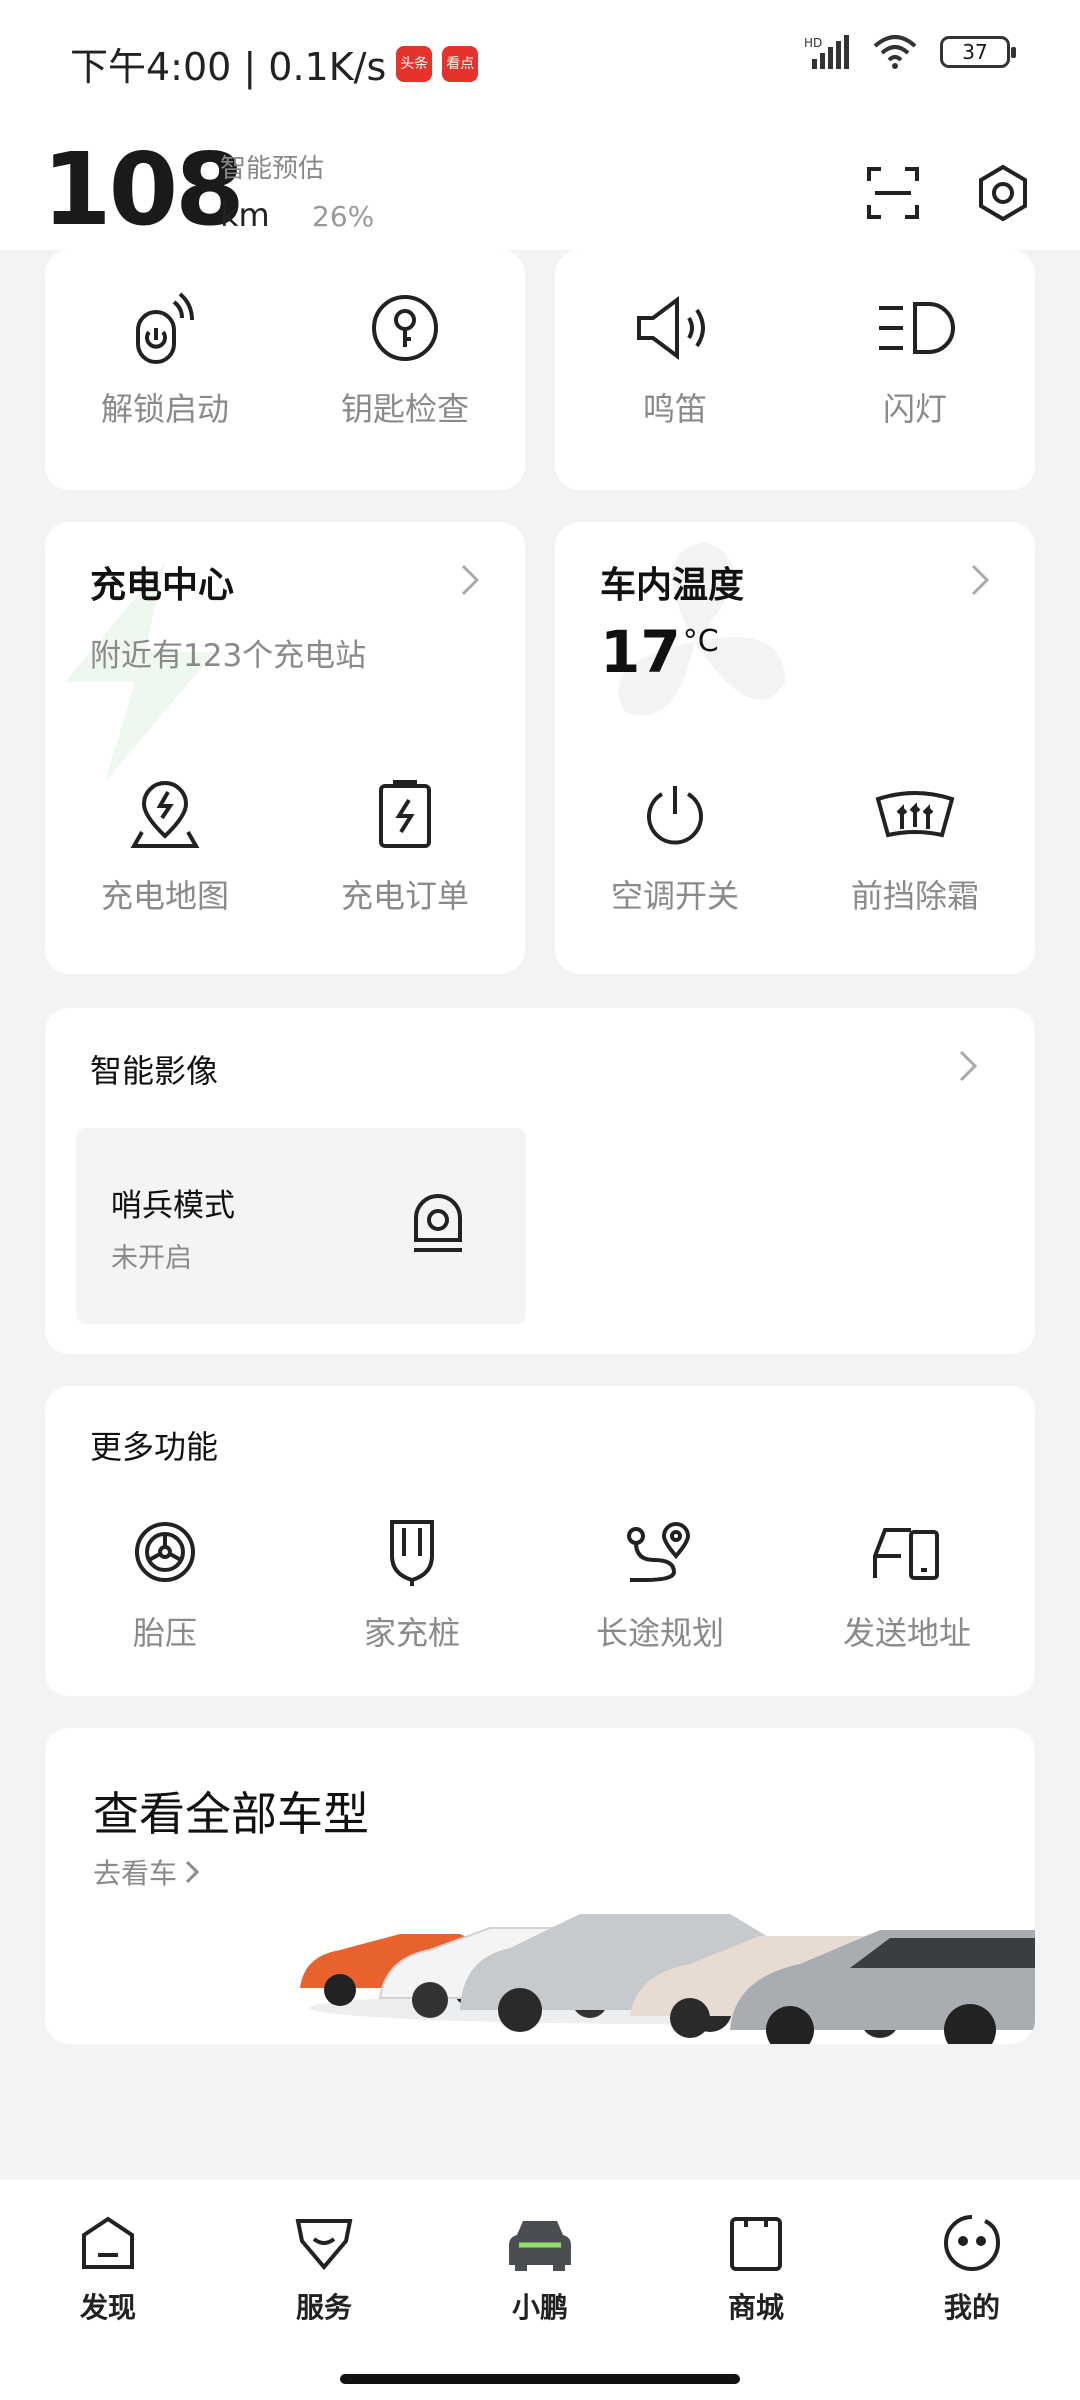  Describe the element at coordinates (659, 1552) in the screenshot. I see `route-icon` at that location.